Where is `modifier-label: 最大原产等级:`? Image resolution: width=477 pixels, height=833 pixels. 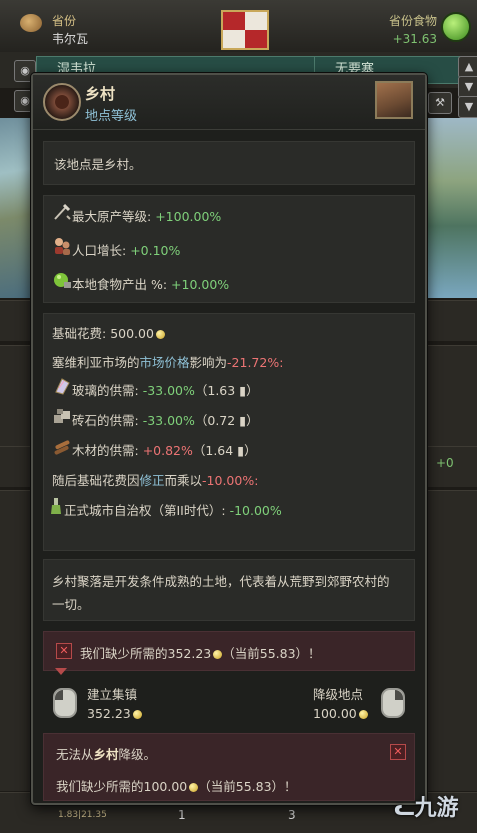 modifier-label: 最大原产等级: is located at coordinates (114, 216).